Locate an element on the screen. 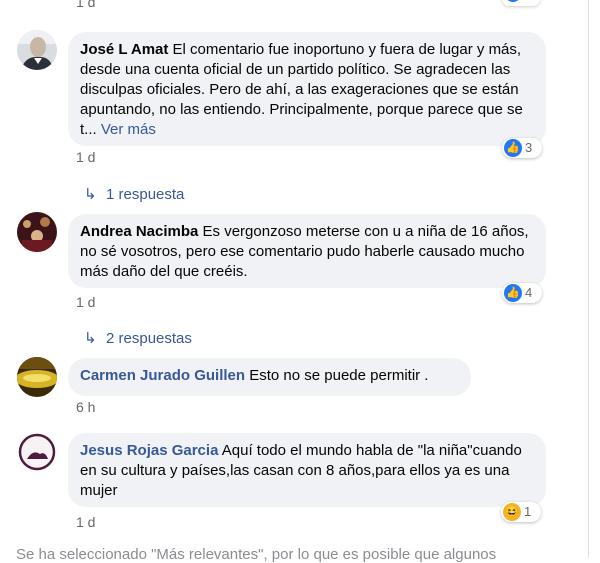 The image size is (600, 563). comment-author: José L Amat is located at coordinates (124, 49).